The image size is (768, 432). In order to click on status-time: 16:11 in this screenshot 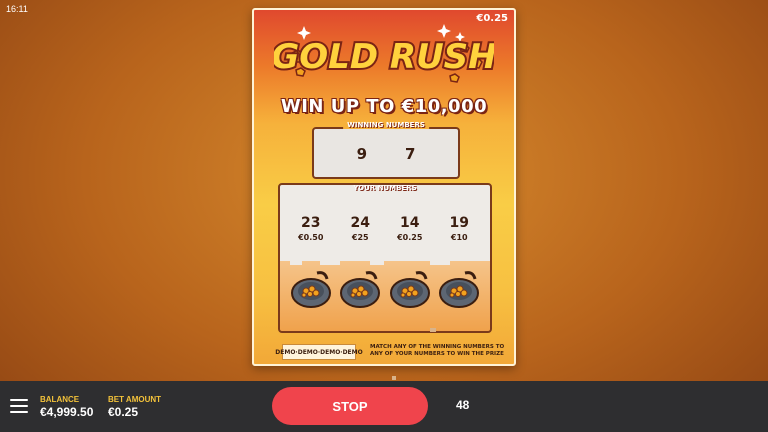, I will do `click(17, 9)`.